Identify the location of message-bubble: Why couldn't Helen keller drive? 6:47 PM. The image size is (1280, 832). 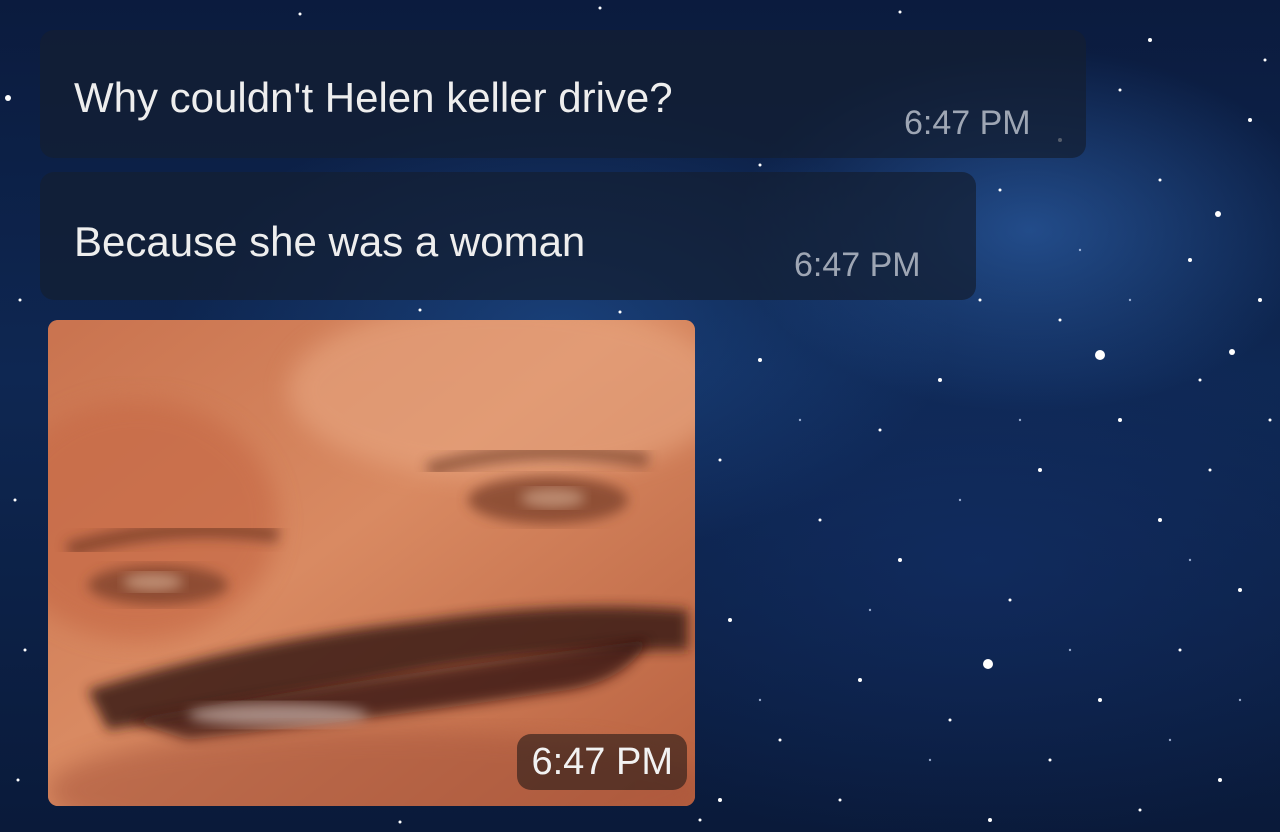
(563, 94).